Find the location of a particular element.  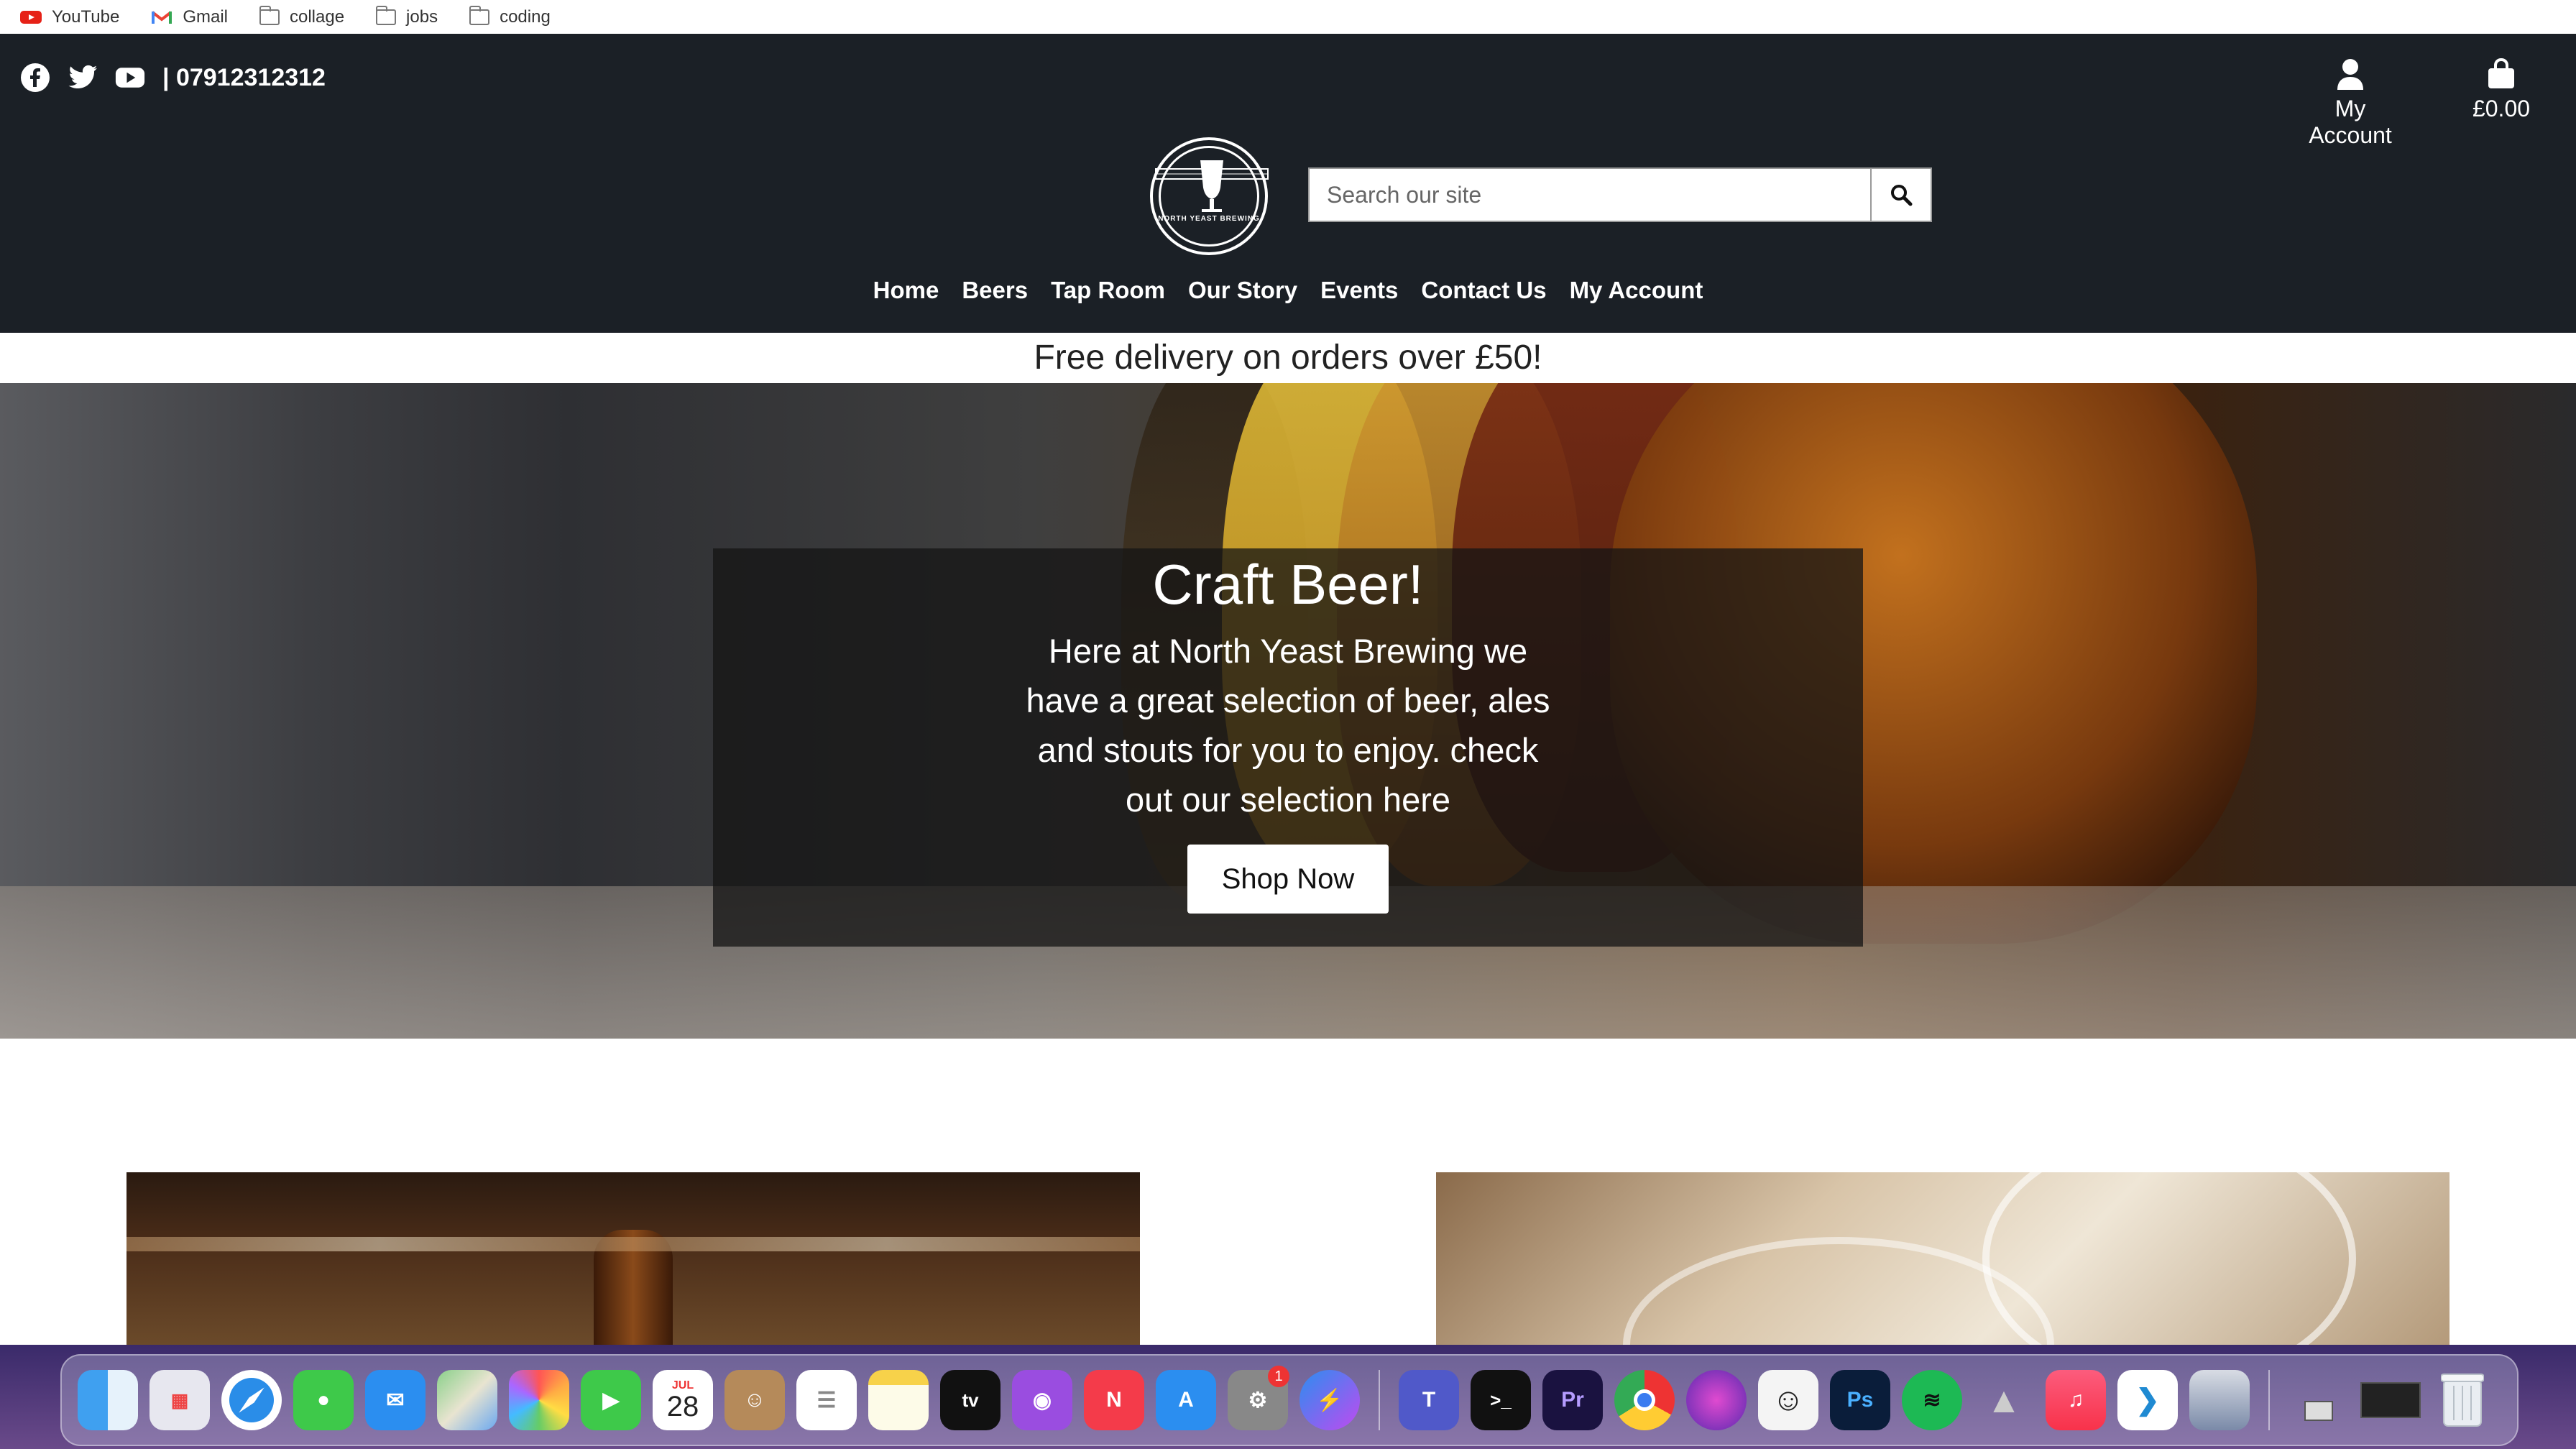

safari-icon is located at coordinates (251, 1400).